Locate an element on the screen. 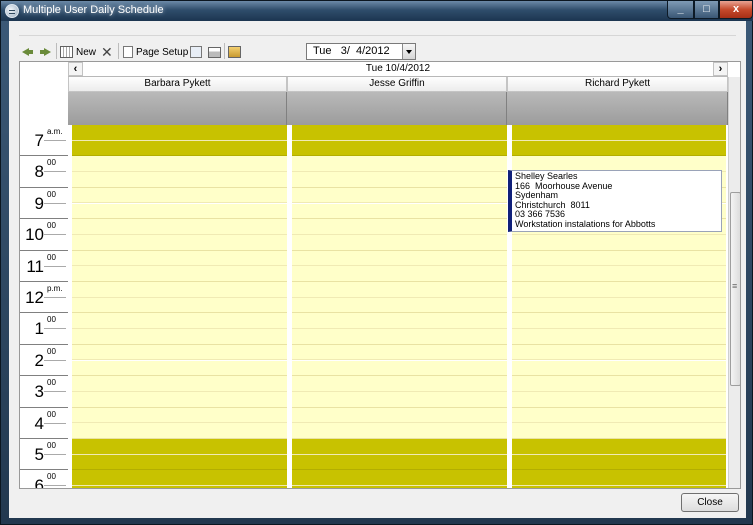 The image size is (753, 525). new-button: New is located at coordinates (78, 52).